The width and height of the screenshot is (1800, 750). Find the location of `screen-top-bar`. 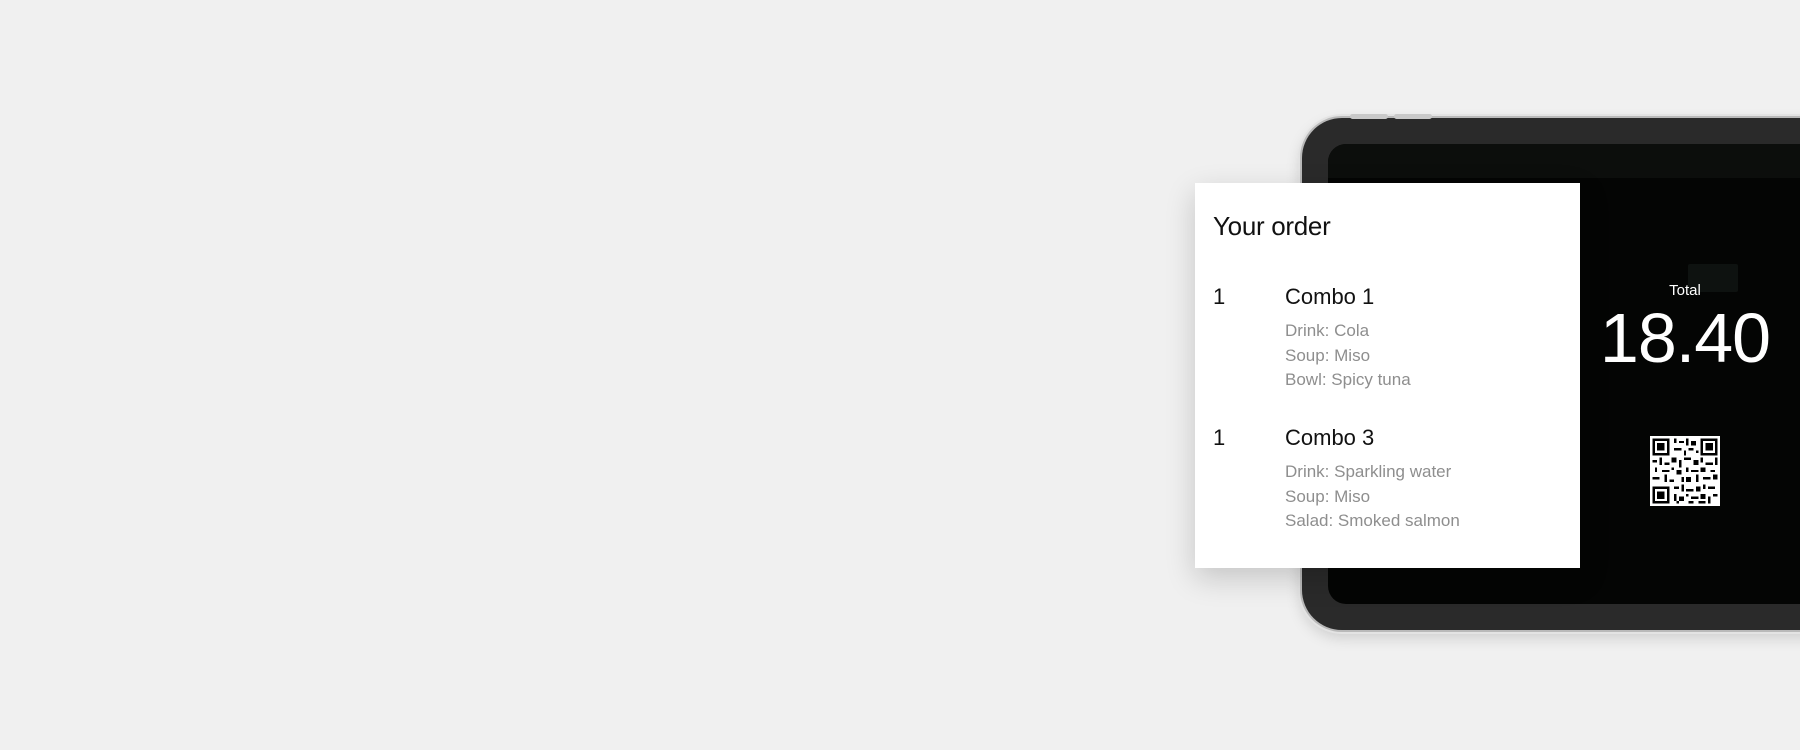

screen-top-bar is located at coordinates (1564, 161).